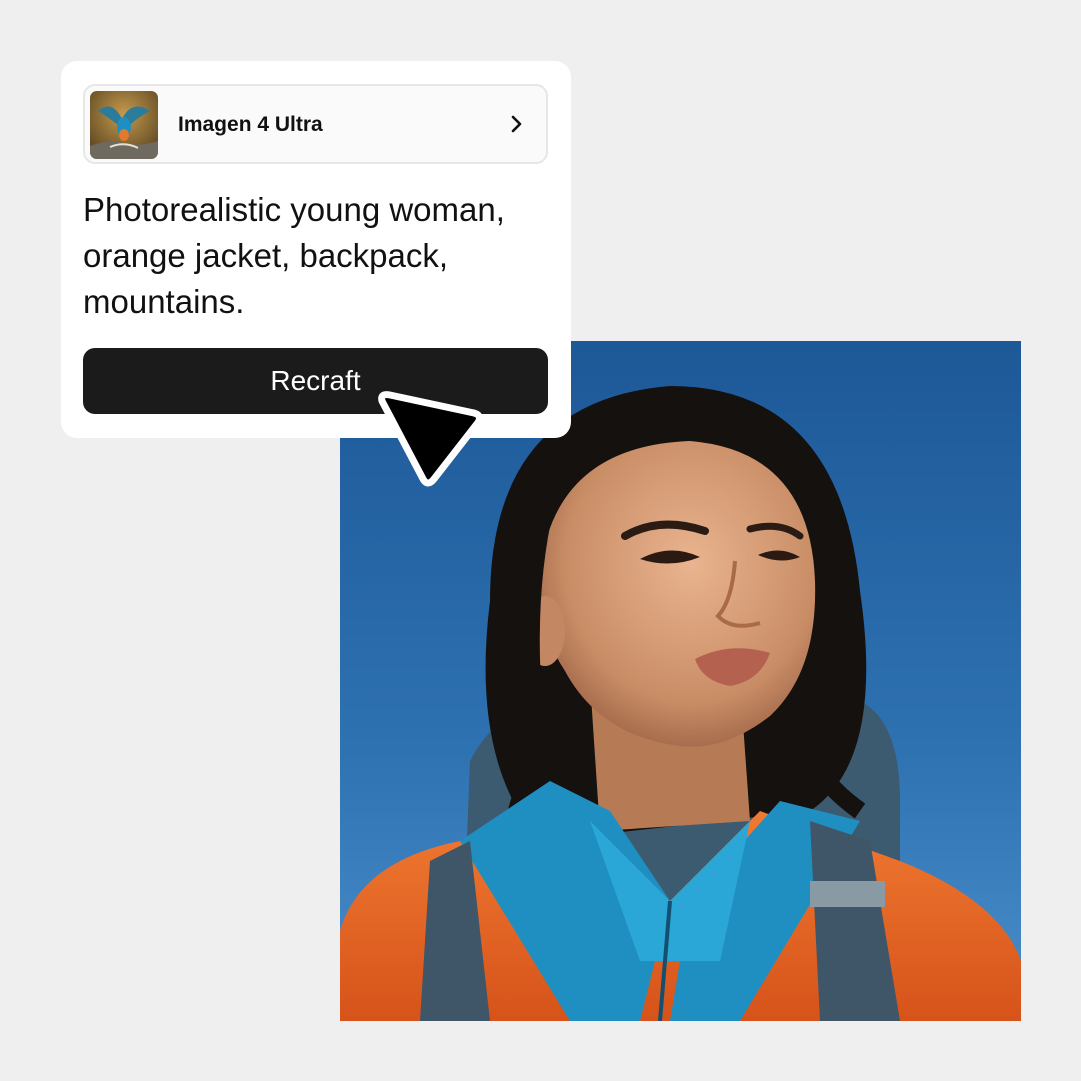 The height and width of the screenshot is (1081, 1081). Describe the element at coordinates (250, 124) in the screenshot. I see `model-name: Imagen 4 Ultra` at that location.